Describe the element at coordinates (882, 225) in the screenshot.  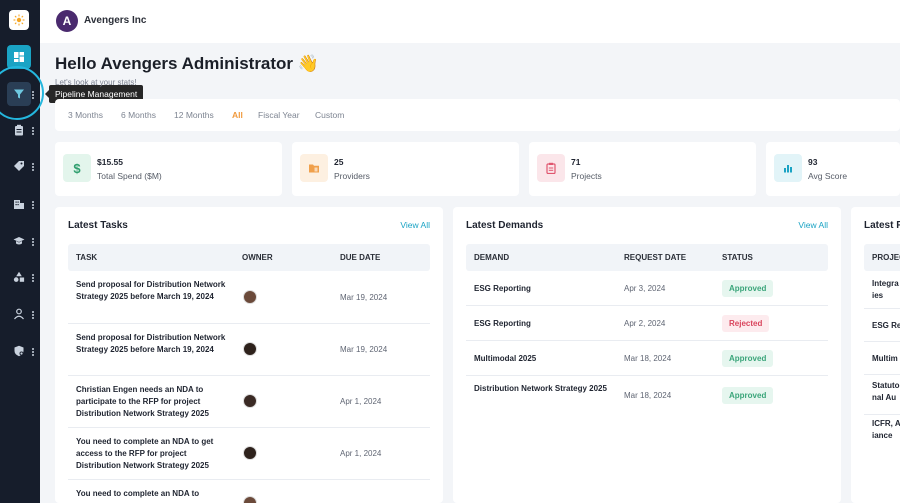
I see `panel-title: Latest P` at that location.